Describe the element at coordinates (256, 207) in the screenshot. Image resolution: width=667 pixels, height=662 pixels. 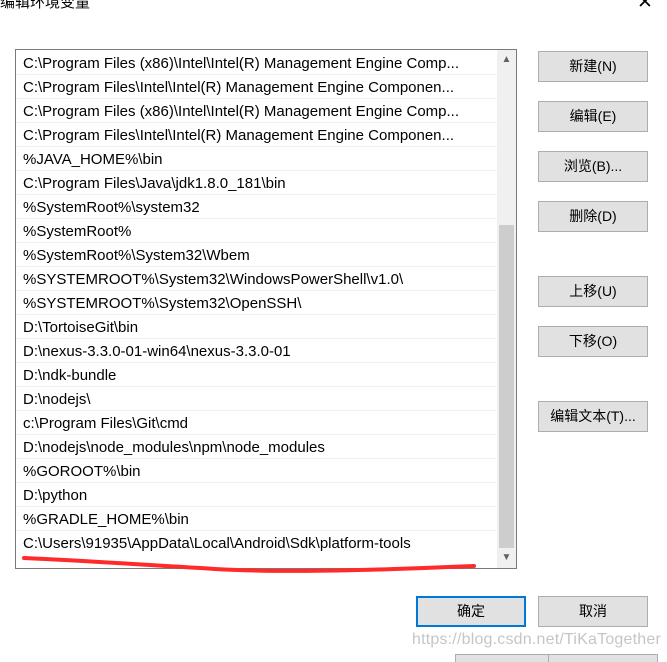
I see `list-item: %SystemRoot%\system32` at that location.